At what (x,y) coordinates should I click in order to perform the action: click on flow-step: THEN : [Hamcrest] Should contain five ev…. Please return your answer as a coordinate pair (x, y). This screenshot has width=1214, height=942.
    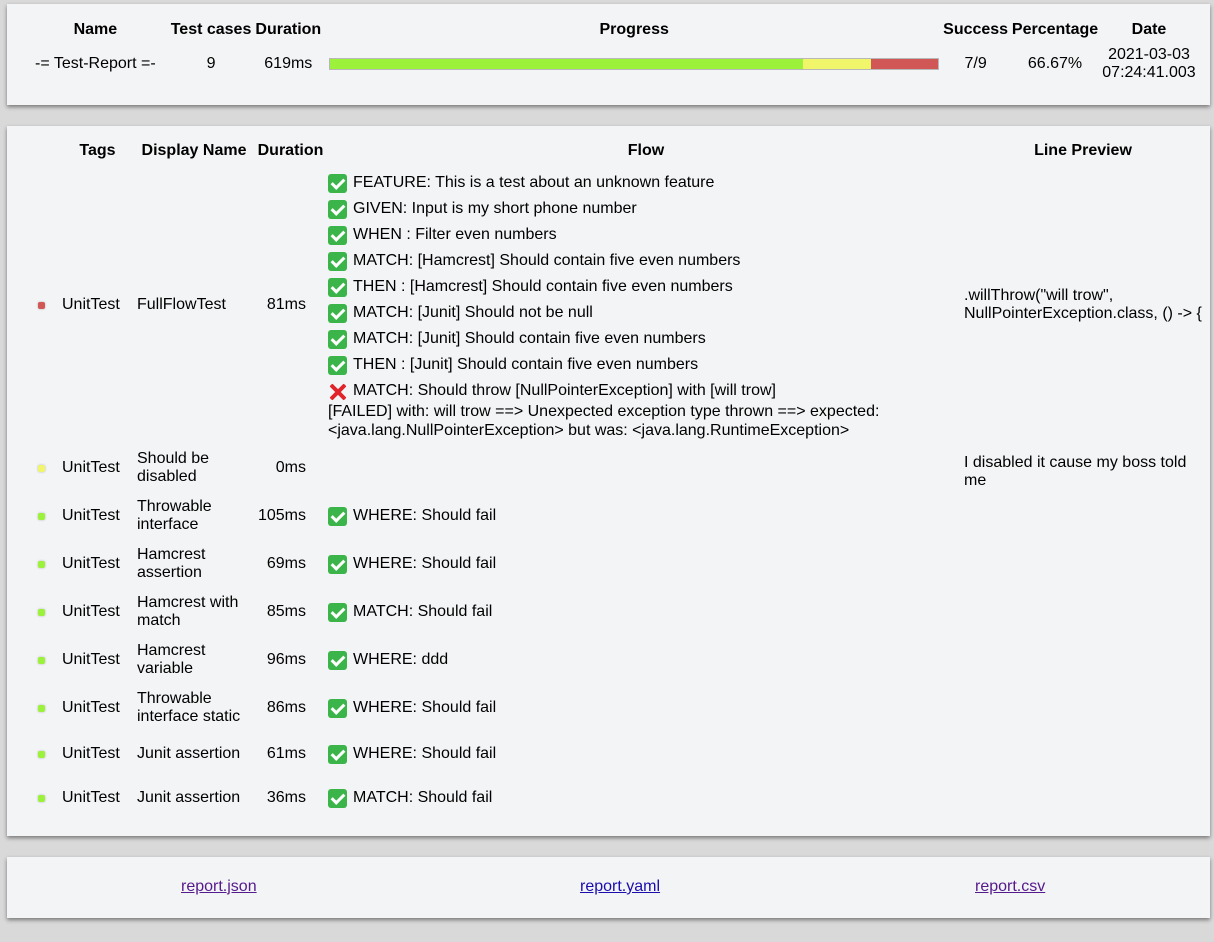
    Looking at the image, I should click on (646, 287).